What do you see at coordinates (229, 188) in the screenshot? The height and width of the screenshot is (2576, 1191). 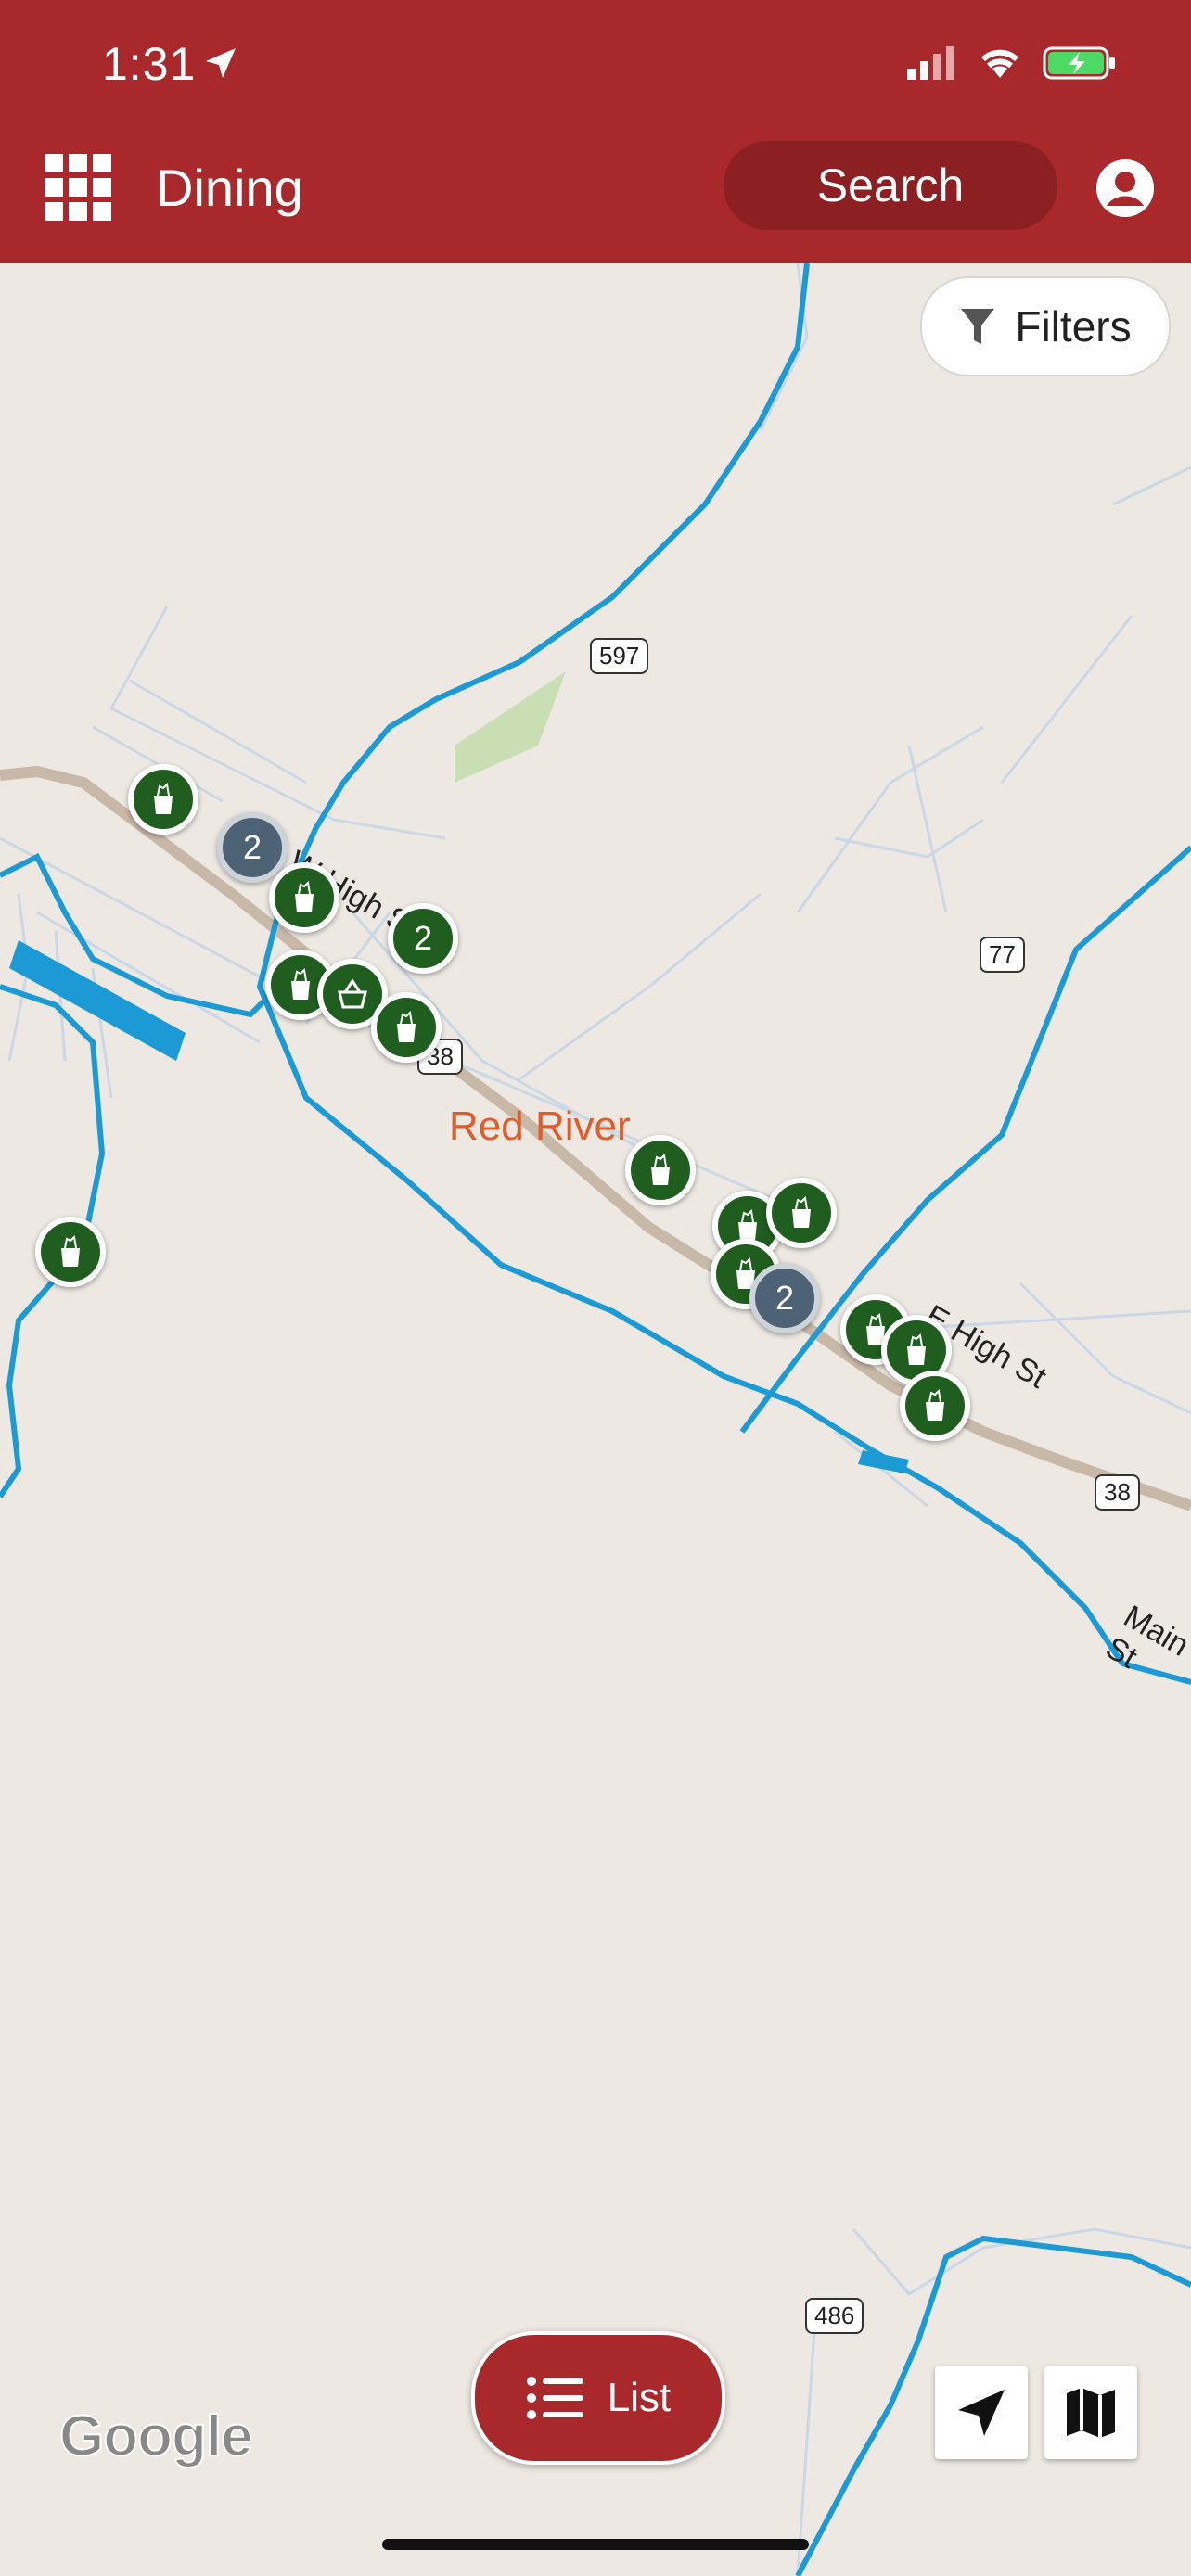 I see `page-title: Dining` at bounding box center [229, 188].